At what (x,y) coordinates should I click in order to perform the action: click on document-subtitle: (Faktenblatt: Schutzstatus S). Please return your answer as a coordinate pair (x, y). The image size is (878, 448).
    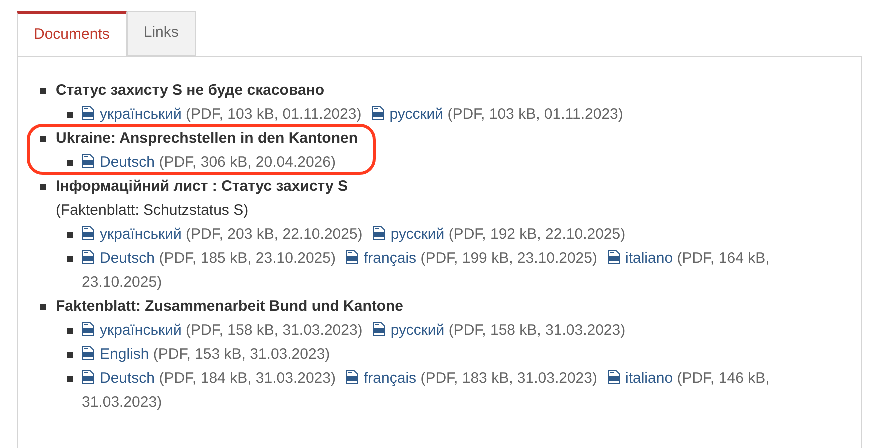
    Looking at the image, I should click on (153, 211).